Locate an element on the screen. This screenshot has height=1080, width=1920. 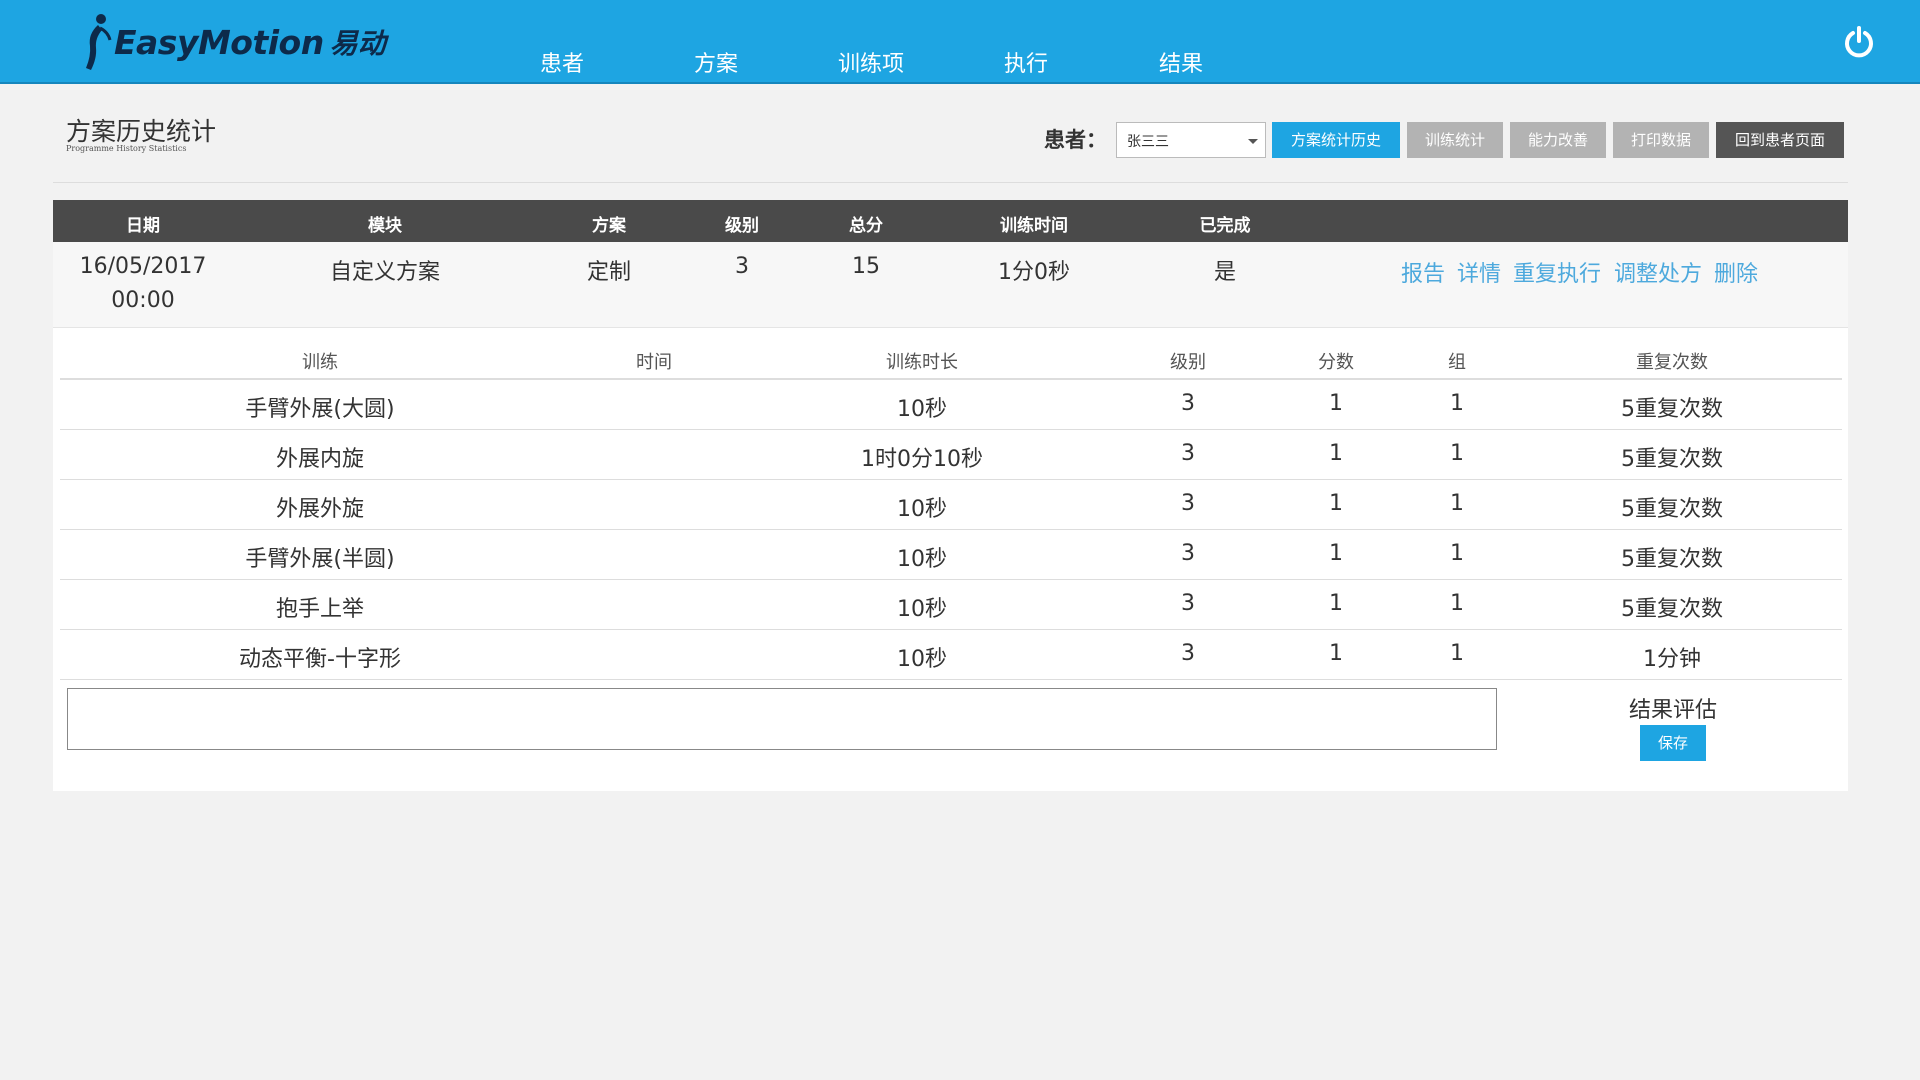
sub-header-score: 分数 is located at coordinates (1336, 362).